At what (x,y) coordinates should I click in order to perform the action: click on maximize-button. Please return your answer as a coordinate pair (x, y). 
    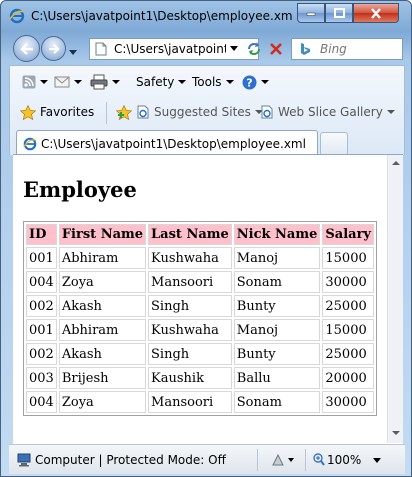
    Looking at the image, I should click on (339, 13).